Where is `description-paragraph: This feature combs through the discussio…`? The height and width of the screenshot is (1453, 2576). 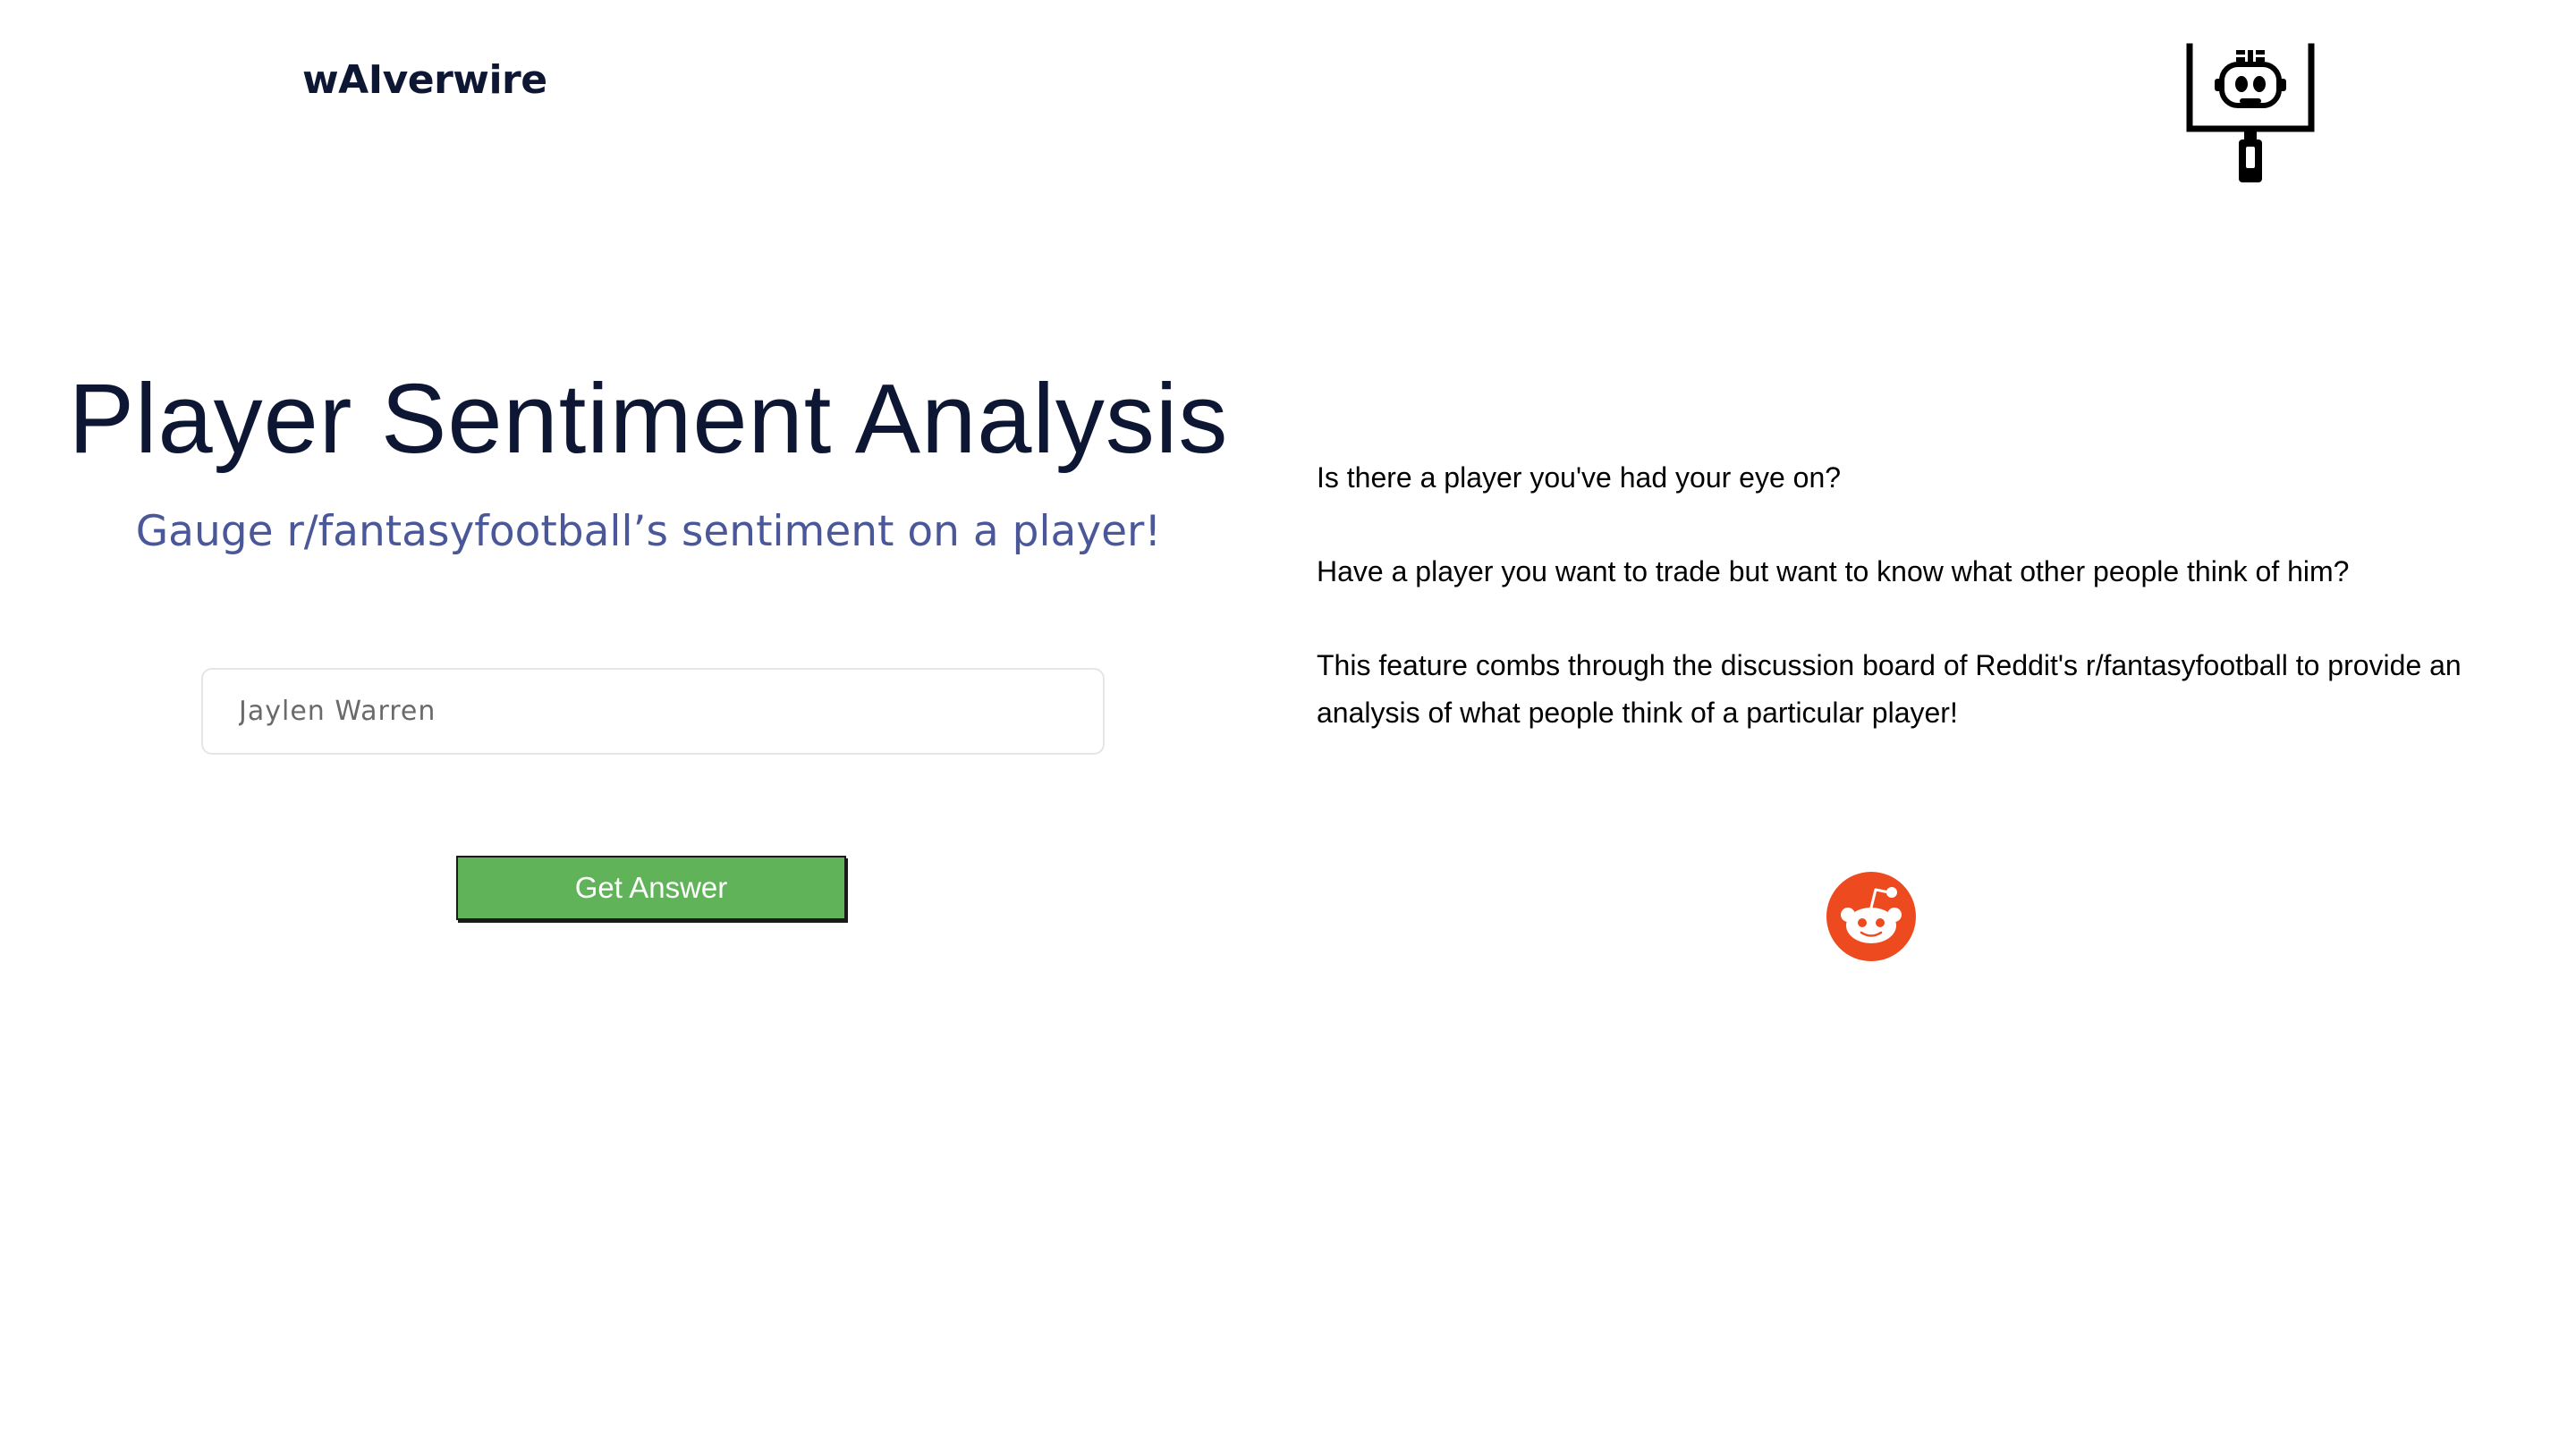 description-paragraph: This feature combs through the discussio… is located at coordinates (1889, 689).